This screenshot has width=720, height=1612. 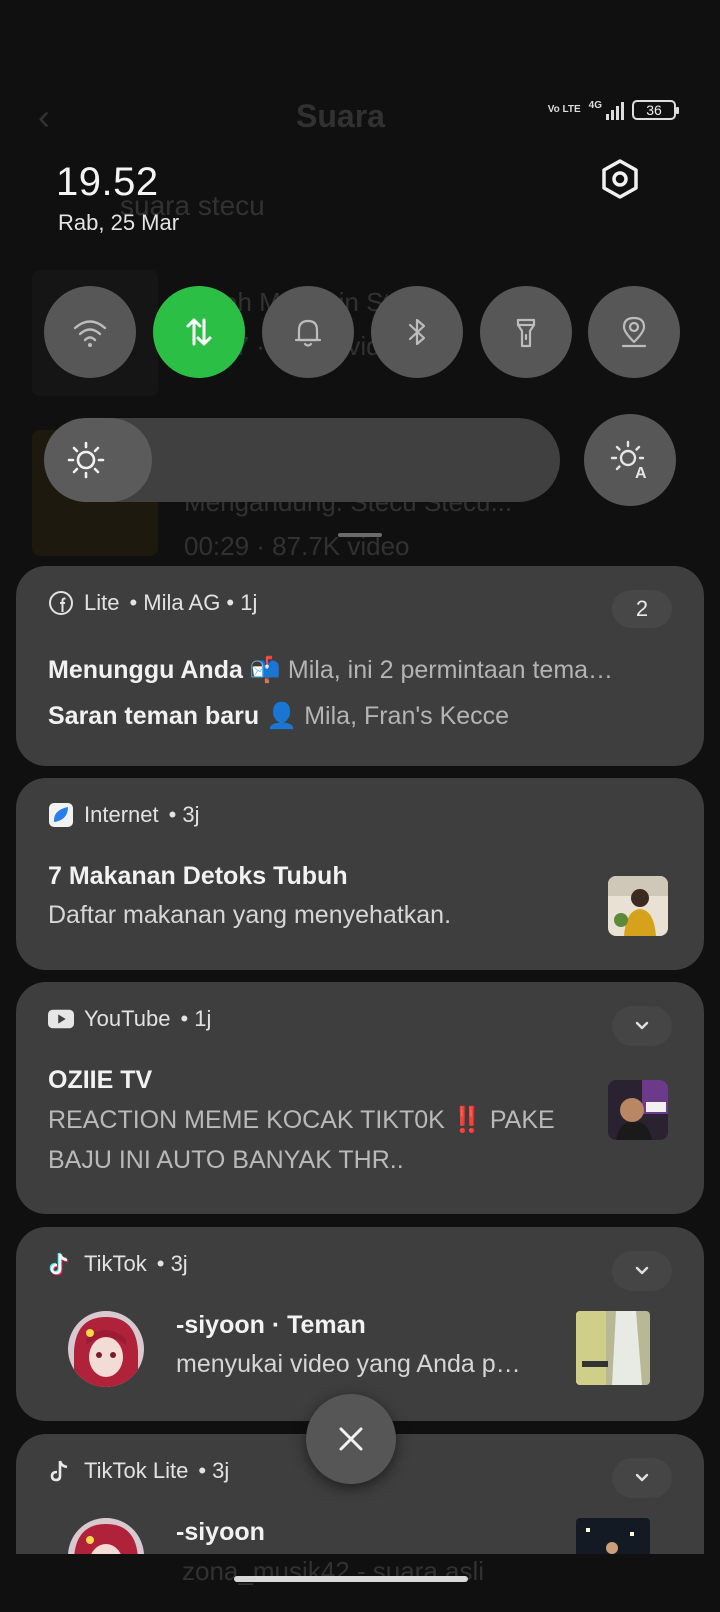 I want to click on status-bar: Vo LTE 4G 36, so click(x=613, y=110).